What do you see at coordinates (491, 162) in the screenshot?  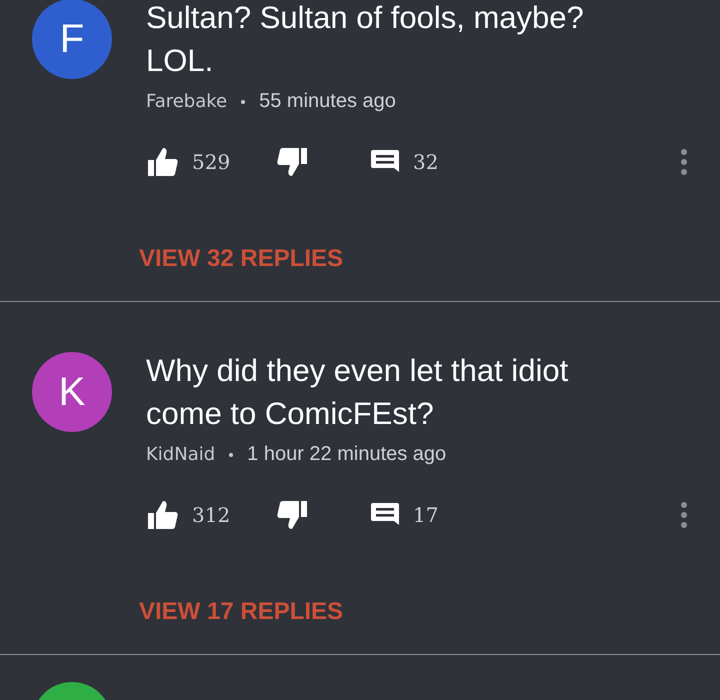 I see `replies-button: 32` at bounding box center [491, 162].